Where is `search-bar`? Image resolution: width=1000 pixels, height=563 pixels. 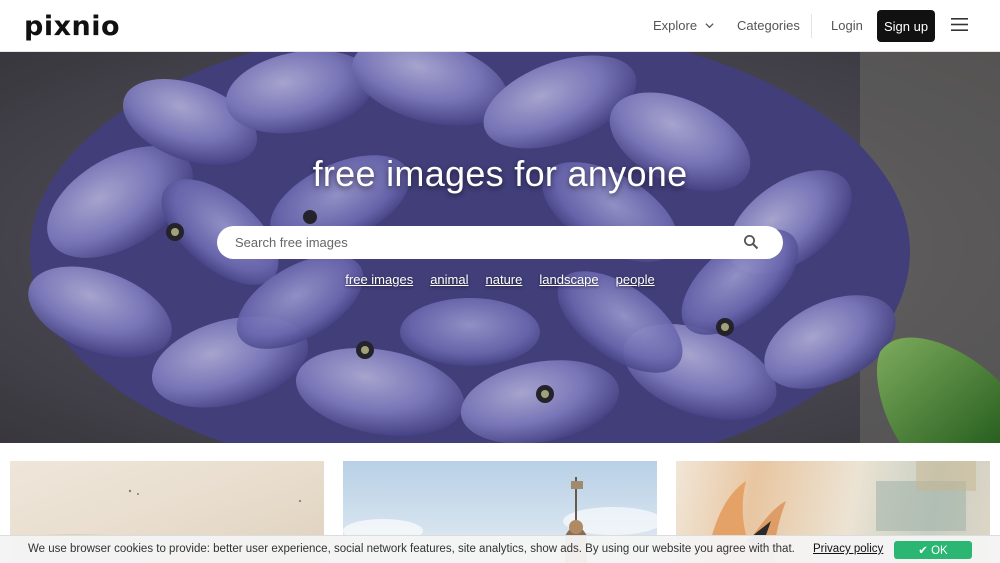
search-bar is located at coordinates (500, 242).